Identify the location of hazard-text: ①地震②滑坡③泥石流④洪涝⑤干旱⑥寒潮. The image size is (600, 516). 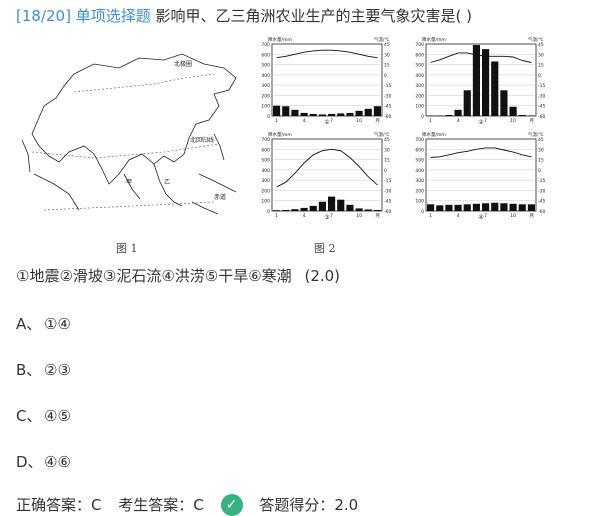
(154, 276).